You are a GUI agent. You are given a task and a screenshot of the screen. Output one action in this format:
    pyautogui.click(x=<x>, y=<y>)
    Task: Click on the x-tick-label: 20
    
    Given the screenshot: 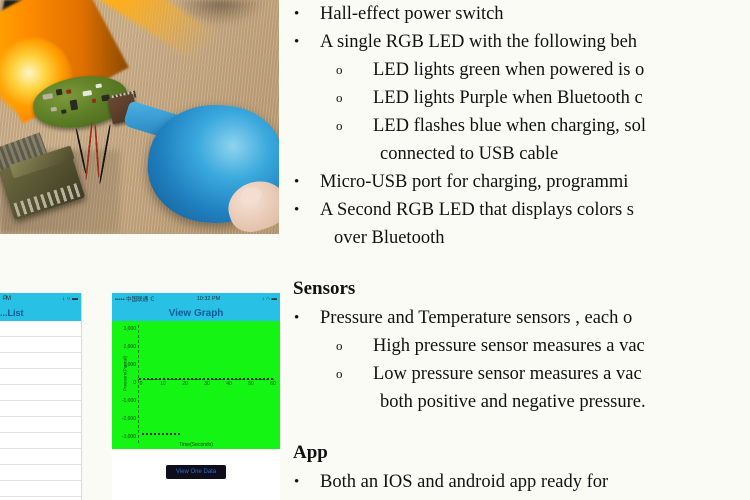 What is the action you would take?
    pyautogui.click(x=185, y=384)
    